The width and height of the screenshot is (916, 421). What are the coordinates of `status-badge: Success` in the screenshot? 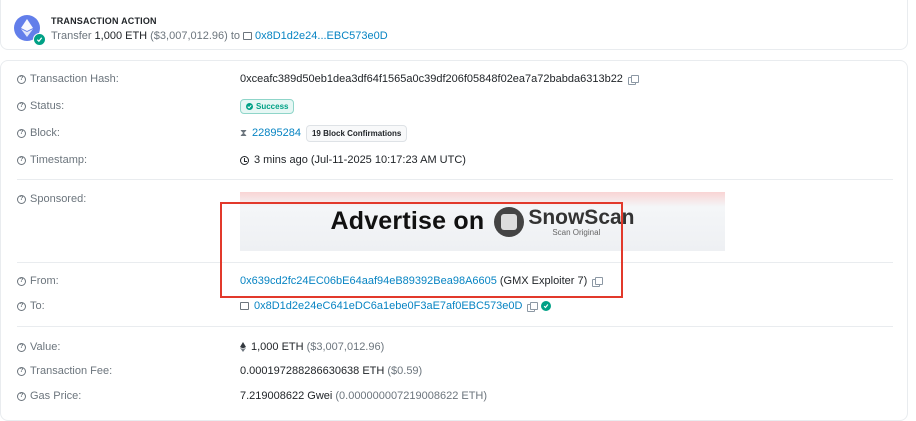 It's located at (267, 106).